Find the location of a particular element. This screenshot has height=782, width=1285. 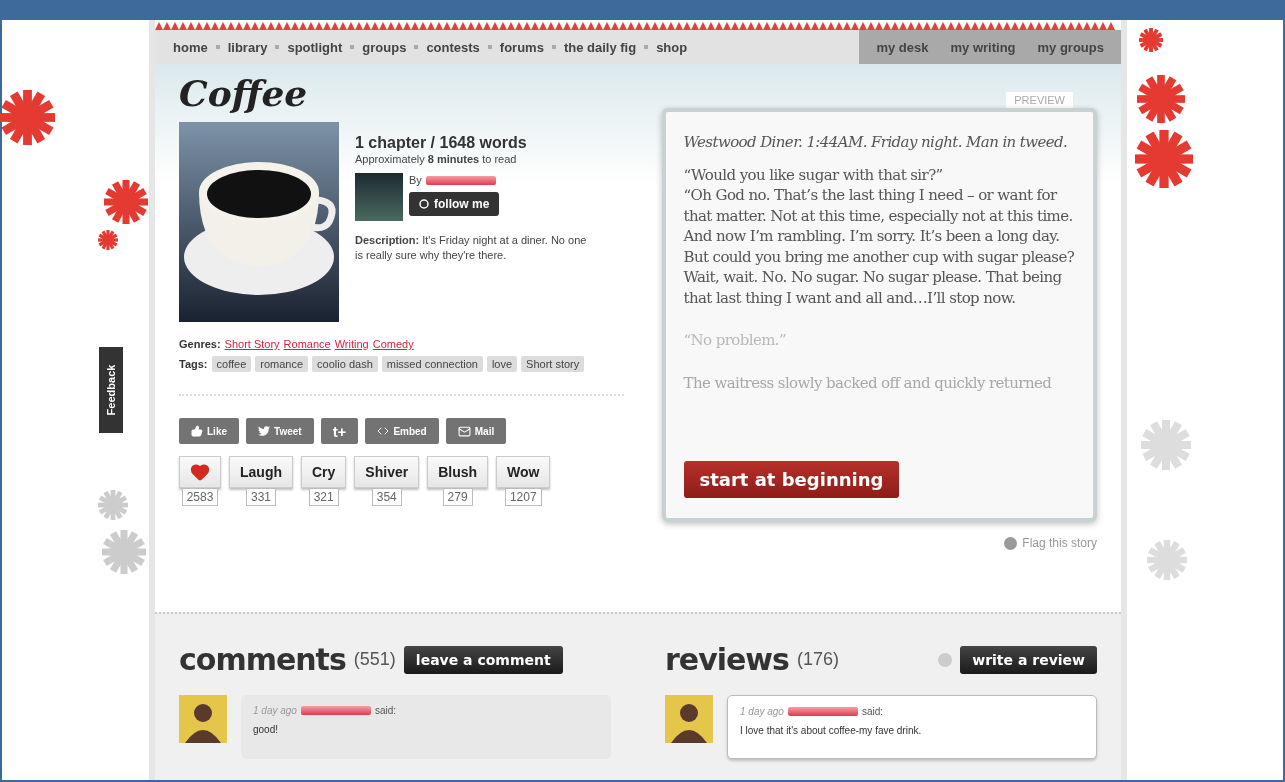

share-button: Embed is located at coordinates (402, 431).